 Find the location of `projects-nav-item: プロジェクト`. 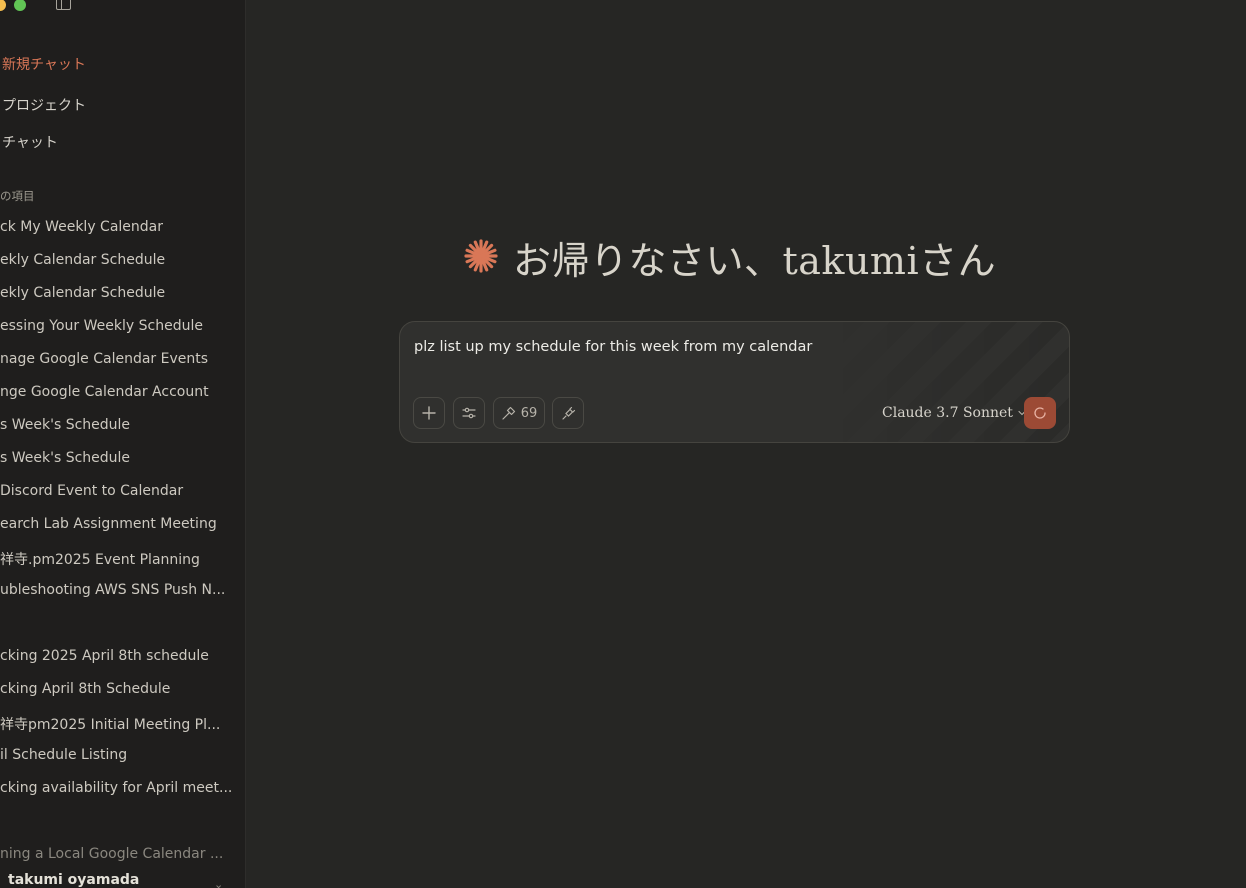

projects-nav-item: プロジェクト is located at coordinates (44, 105).